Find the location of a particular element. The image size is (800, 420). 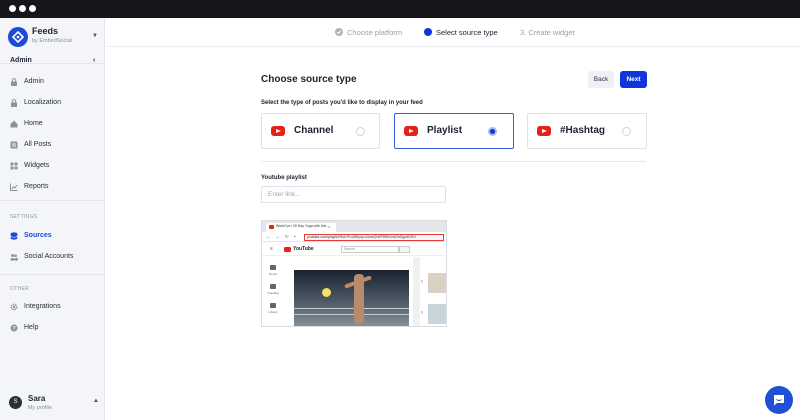

sidebar-item-admin: Admin is located at coordinates (55, 83).